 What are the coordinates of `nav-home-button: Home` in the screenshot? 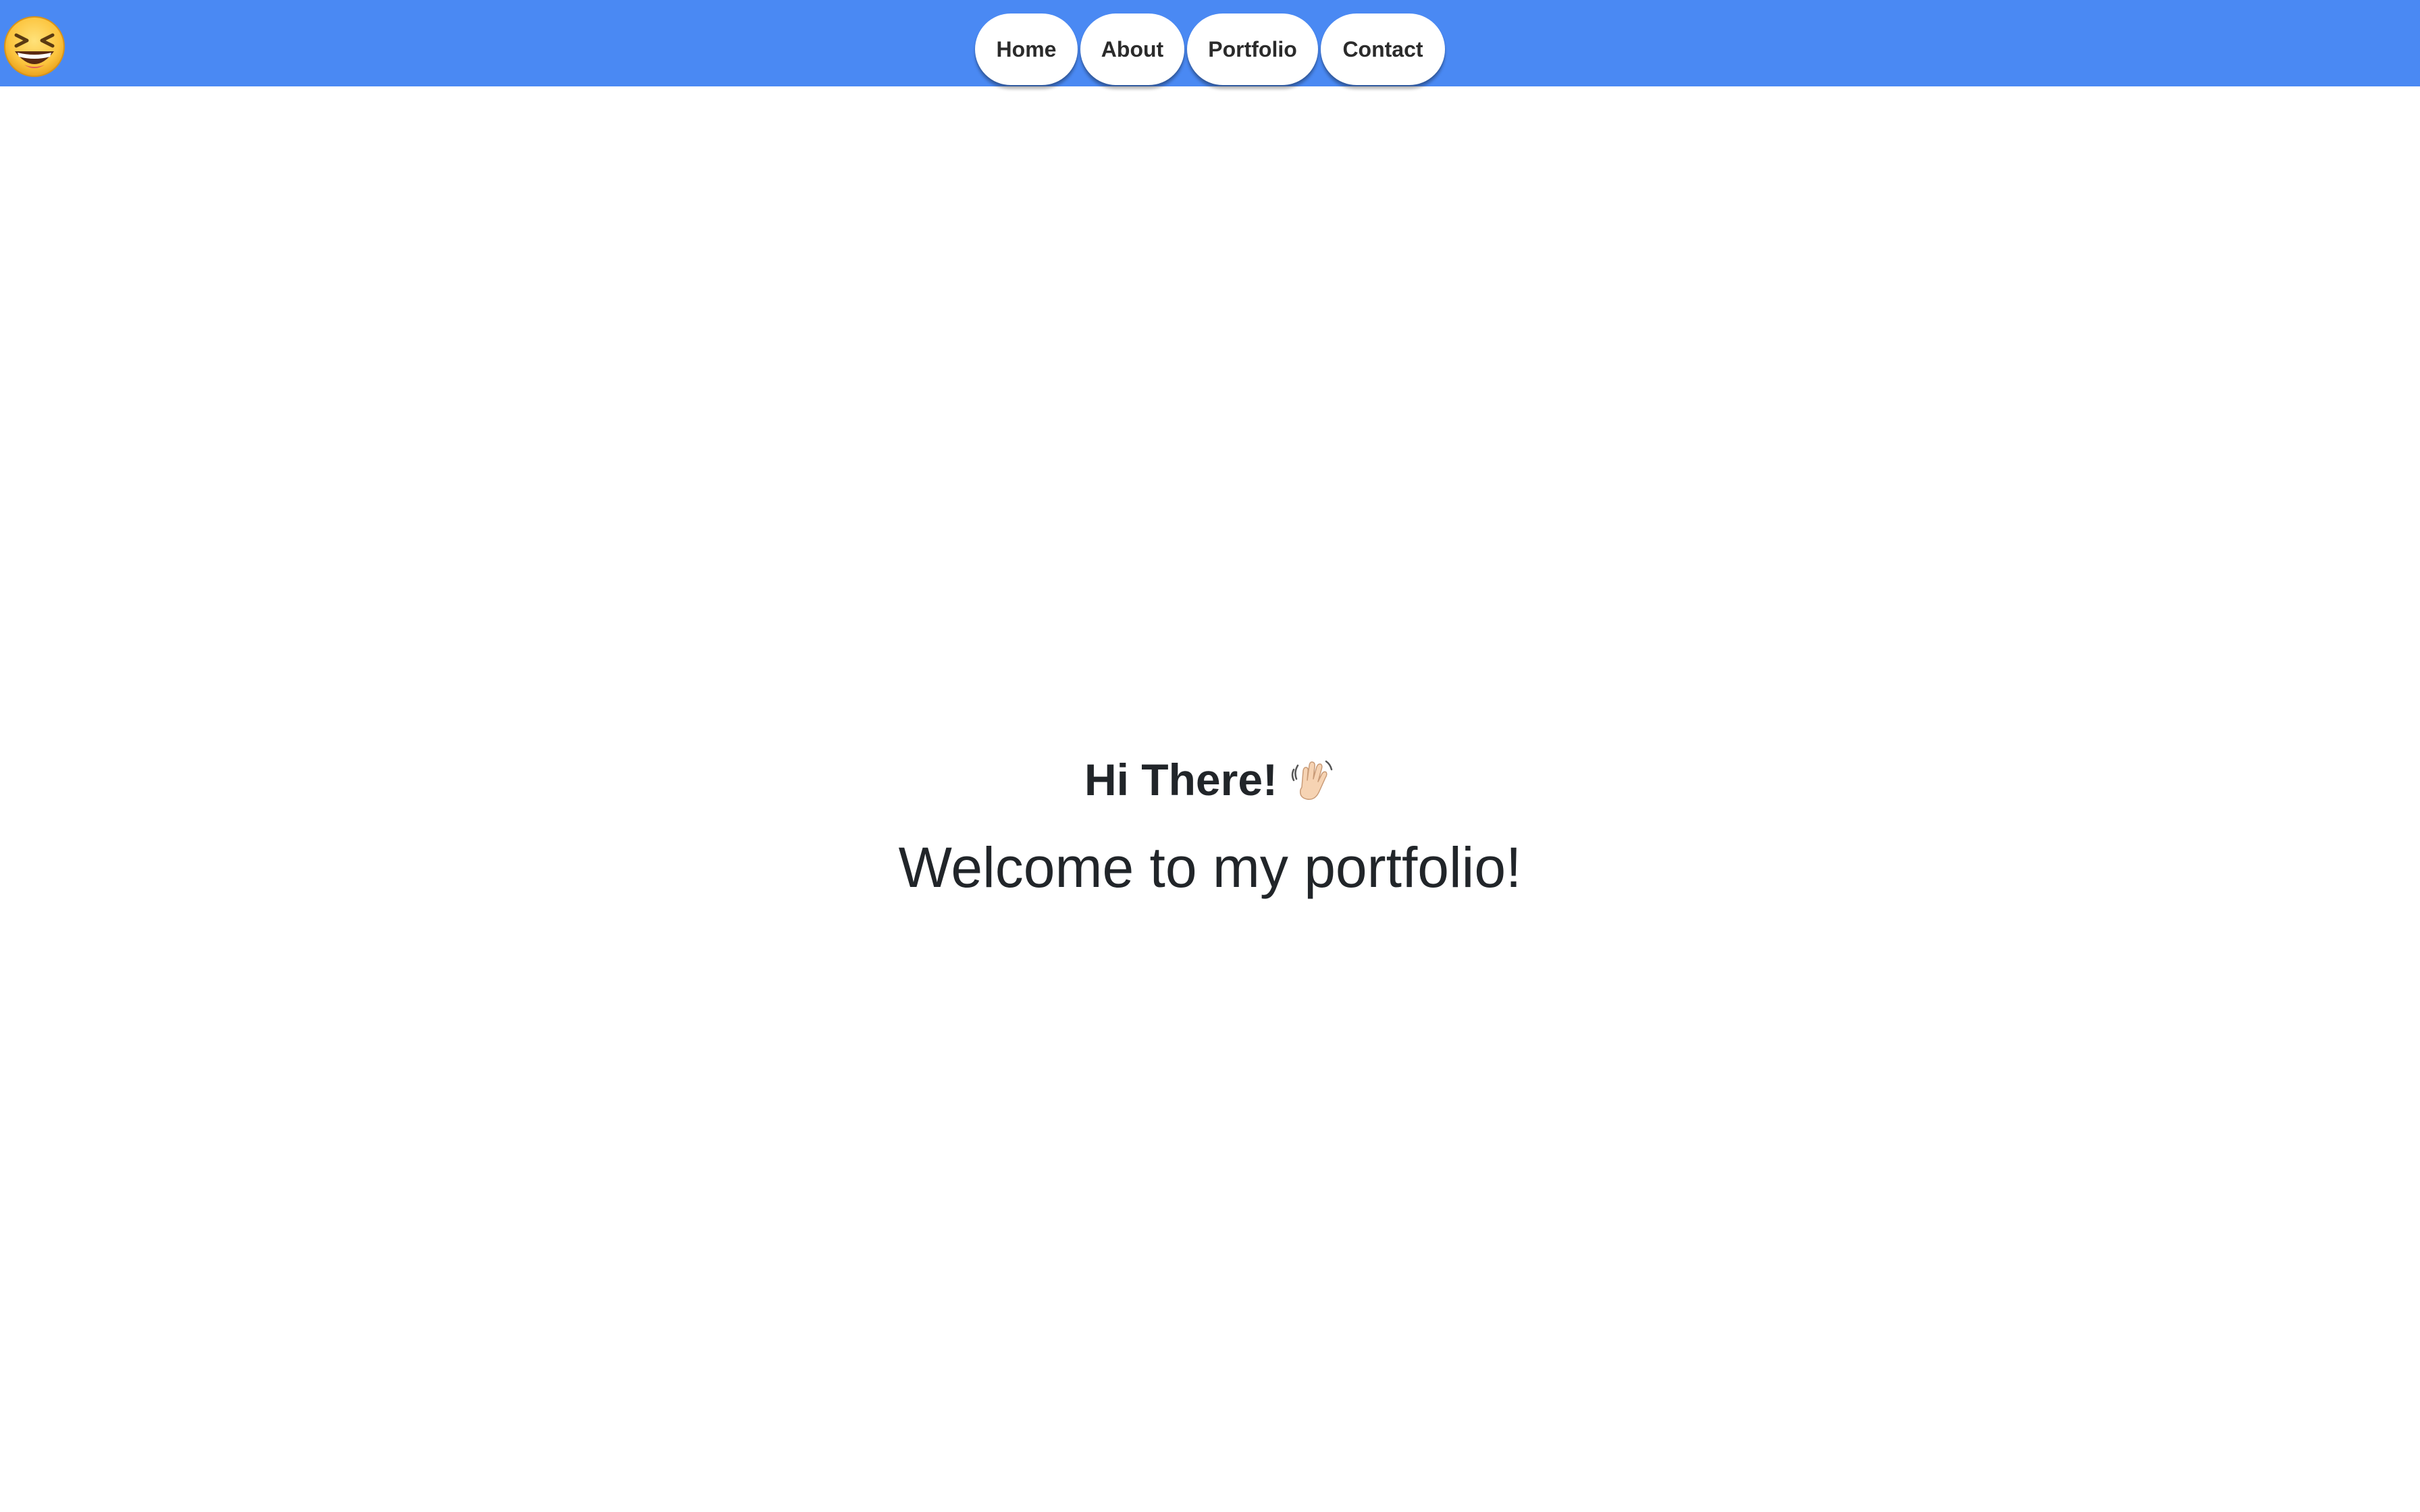 It's located at (1026, 49).